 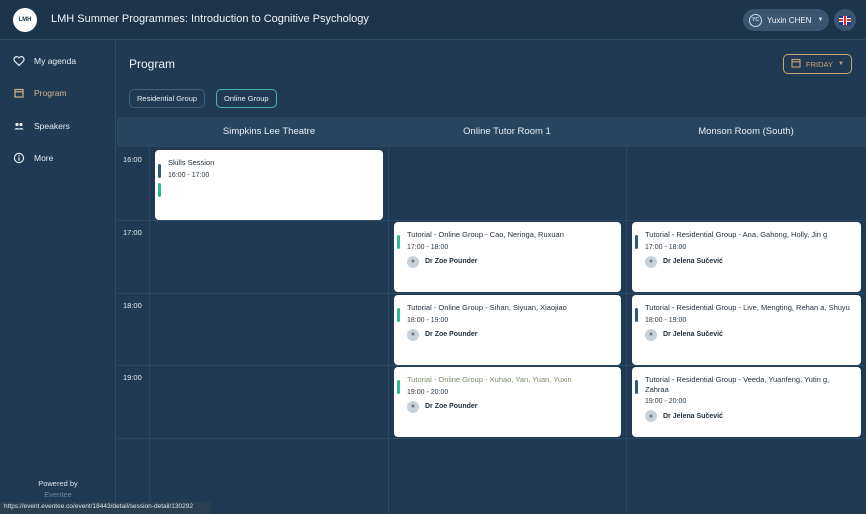 I want to click on people-icon, so click(x=19, y=126).